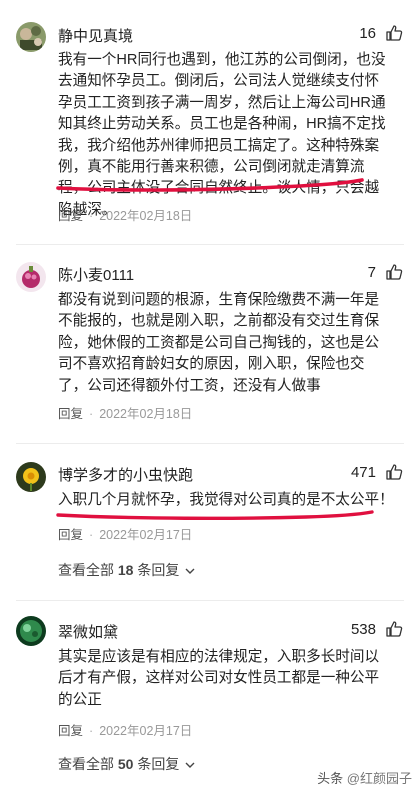 This screenshot has width=420, height=799. I want to click on like-count: 471, so click(363, 472).